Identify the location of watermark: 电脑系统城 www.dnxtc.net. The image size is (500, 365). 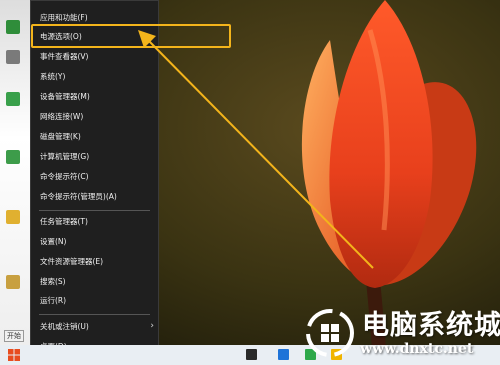
(400, 329).